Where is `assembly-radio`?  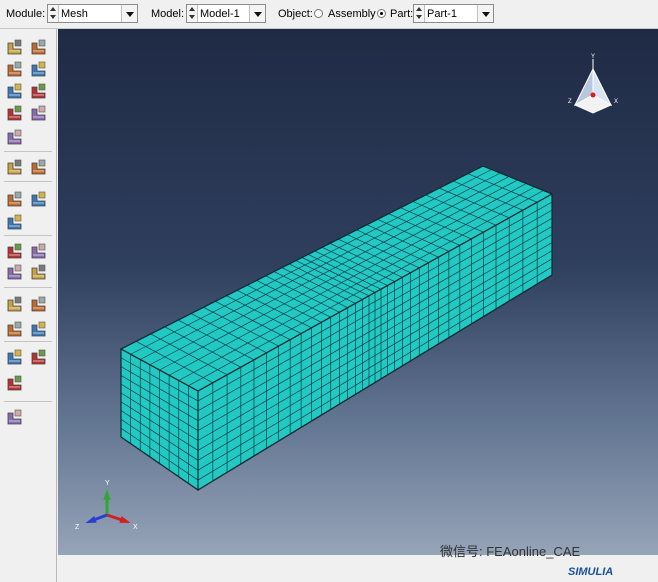
assembly-radio is located at coordinates (318, 13).